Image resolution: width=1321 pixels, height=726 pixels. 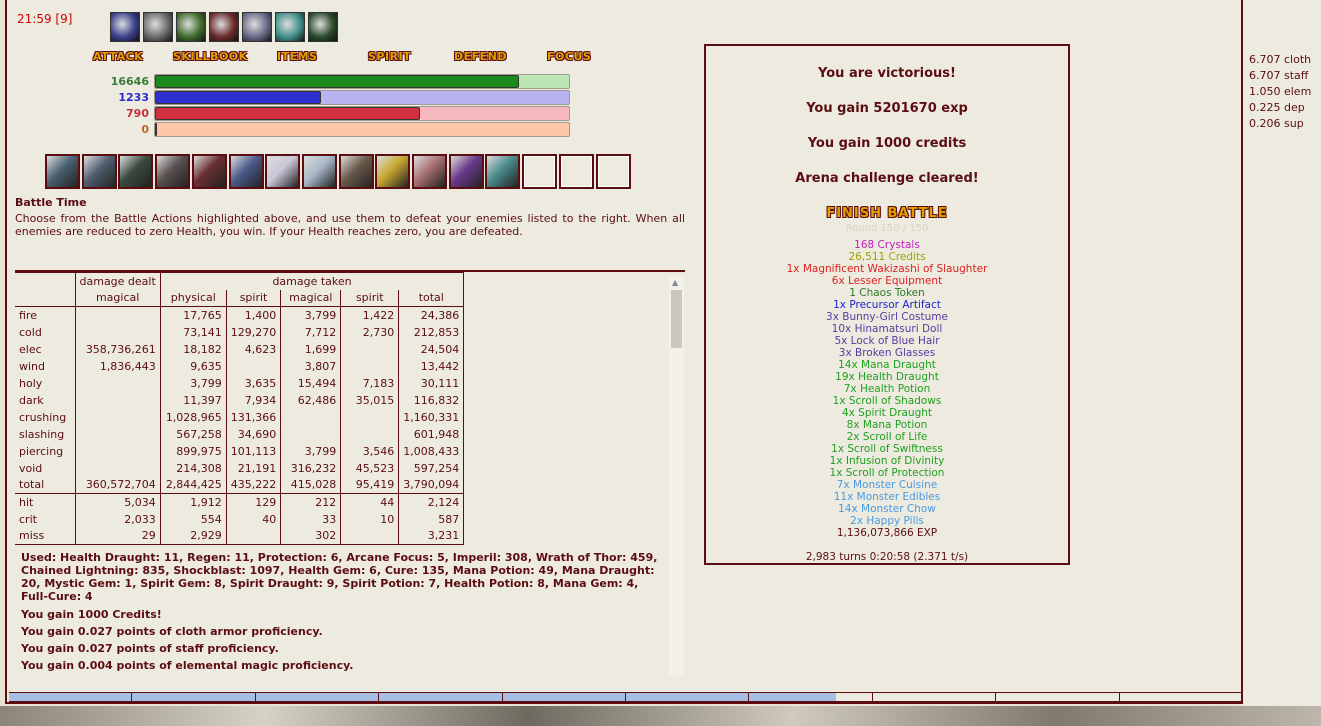 What do you see at coordinates (887, 341) in the screenshot?
I see `drop-item: 5x Lock of Blue Hair` at bounding box center [887, 341].